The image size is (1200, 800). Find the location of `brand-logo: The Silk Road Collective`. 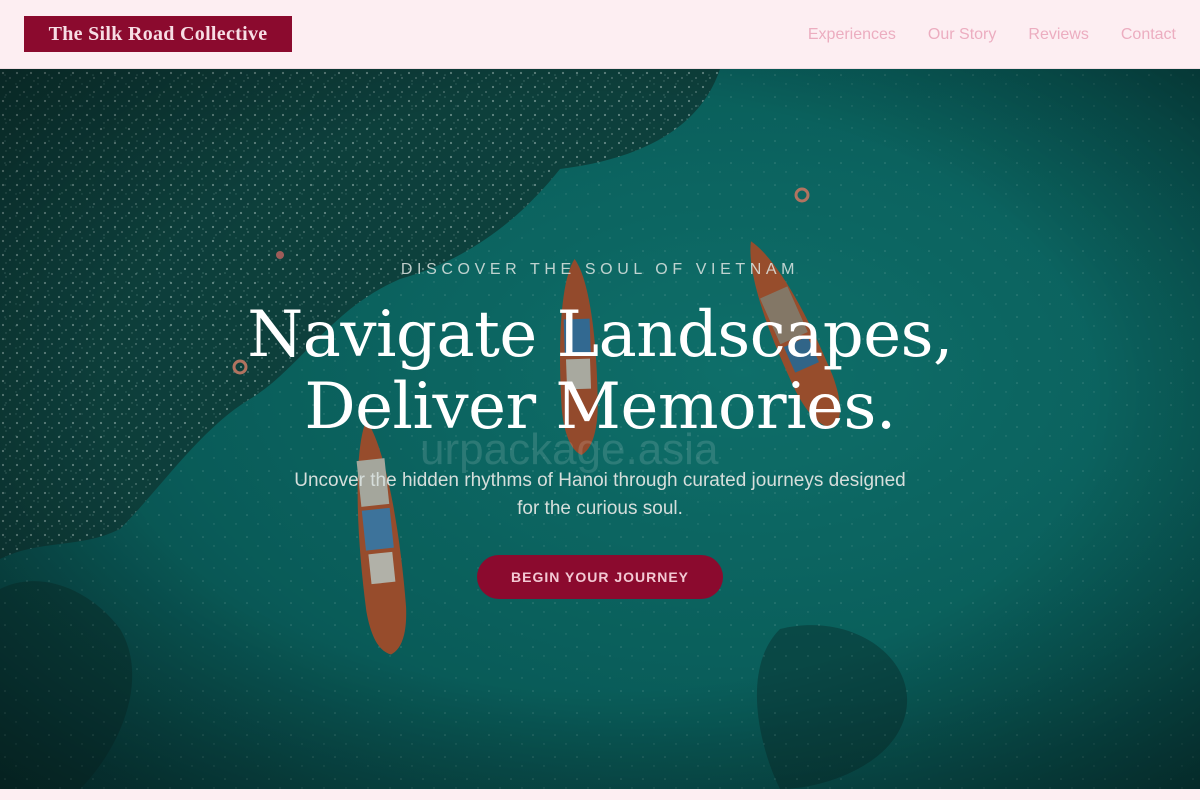

brand-logo: The Silk Road Collective is located at coordinates (158, 34).